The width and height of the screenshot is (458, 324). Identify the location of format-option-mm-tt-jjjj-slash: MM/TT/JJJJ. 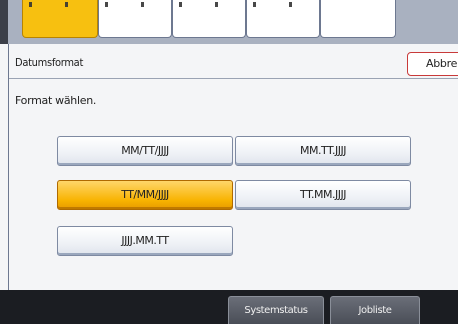
(145, 151).